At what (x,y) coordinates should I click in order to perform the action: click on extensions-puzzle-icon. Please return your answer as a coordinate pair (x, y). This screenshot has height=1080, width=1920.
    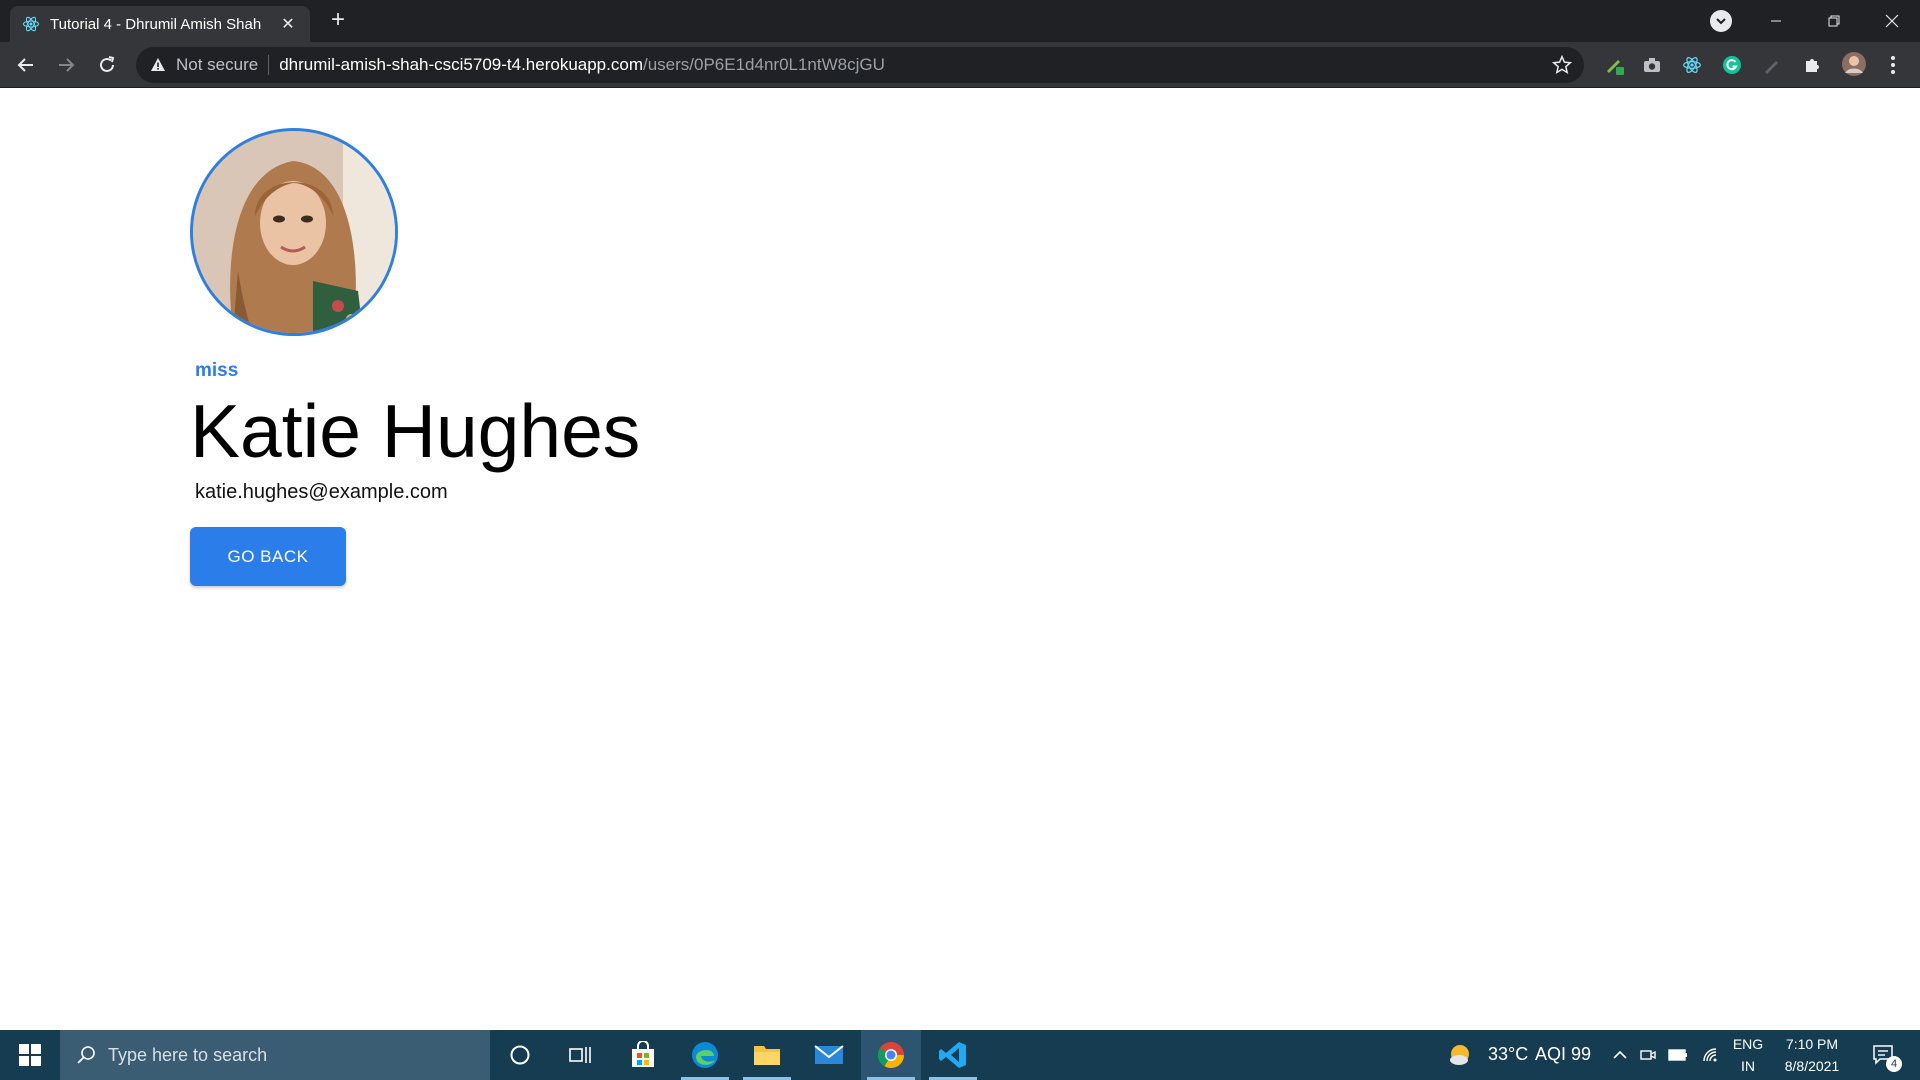
    Looking at the image, I should click on (1812, 65).